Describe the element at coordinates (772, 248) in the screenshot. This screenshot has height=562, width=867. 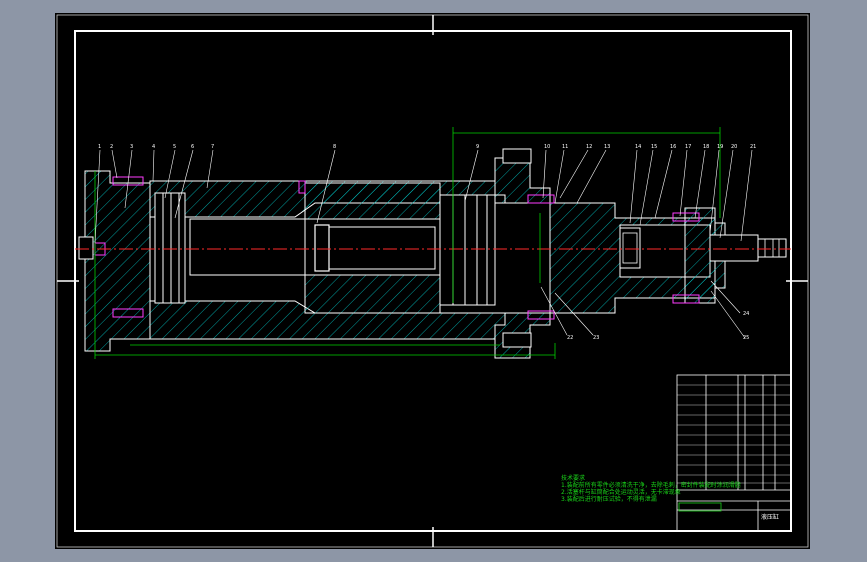
I see `rod-thread` at that location.